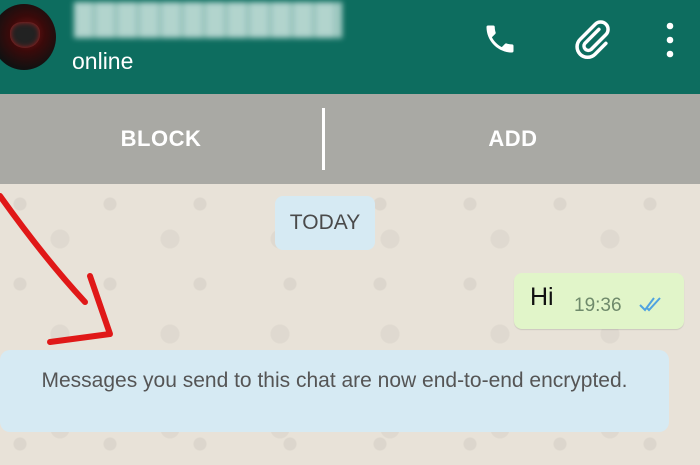 This screenshot has width=700, height=465. What do you see at coordinates (591, 39) in the screenshot?
I see `attach-icon` at bounding box center [591, 39].